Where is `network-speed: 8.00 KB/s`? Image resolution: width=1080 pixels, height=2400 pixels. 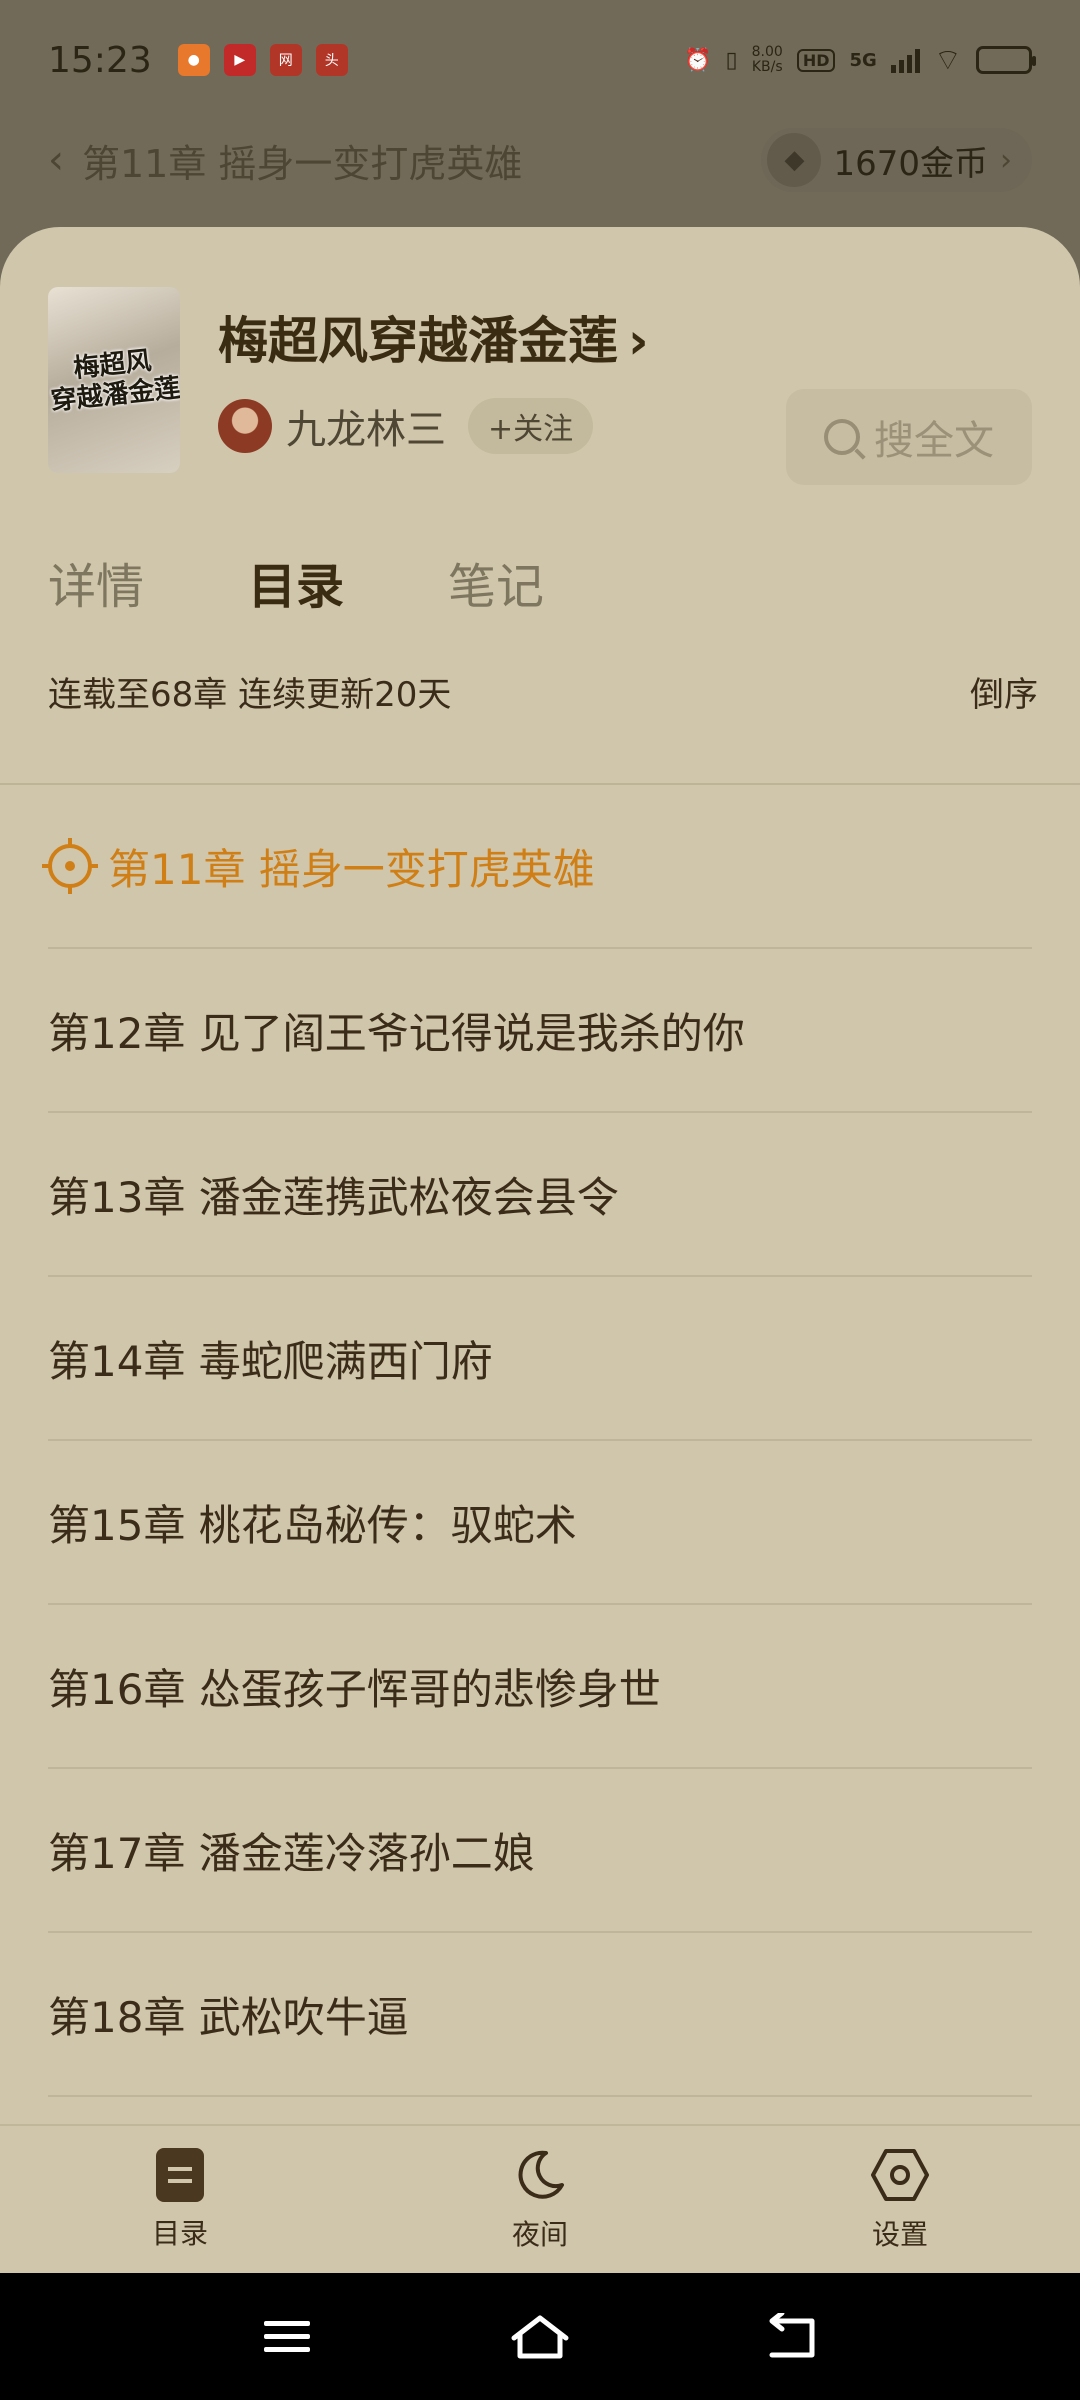 network-speed: 8.00 KB/s is located at coordinates (767, 60).